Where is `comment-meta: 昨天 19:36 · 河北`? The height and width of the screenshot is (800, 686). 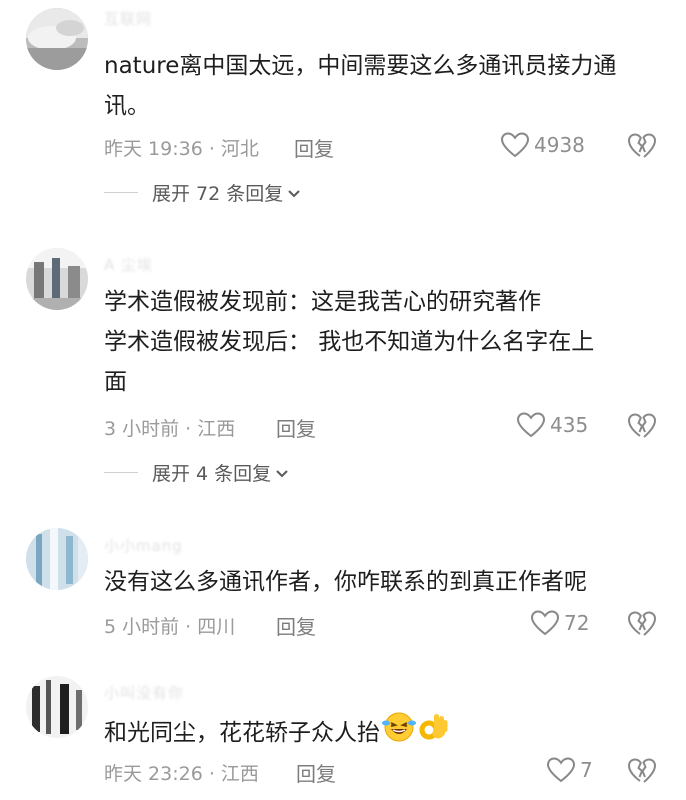
comment-meta: 昨天 19:36 · 河北 is located at coordinates (181, 149).